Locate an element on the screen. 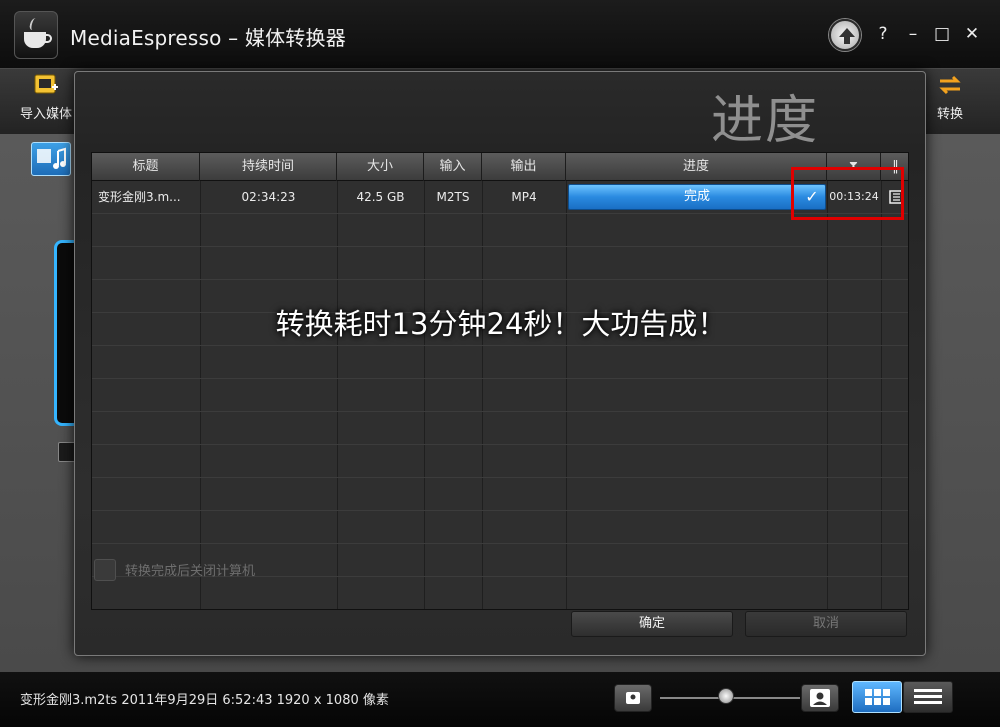  media-library-tab is located at coordinates (51, 159).